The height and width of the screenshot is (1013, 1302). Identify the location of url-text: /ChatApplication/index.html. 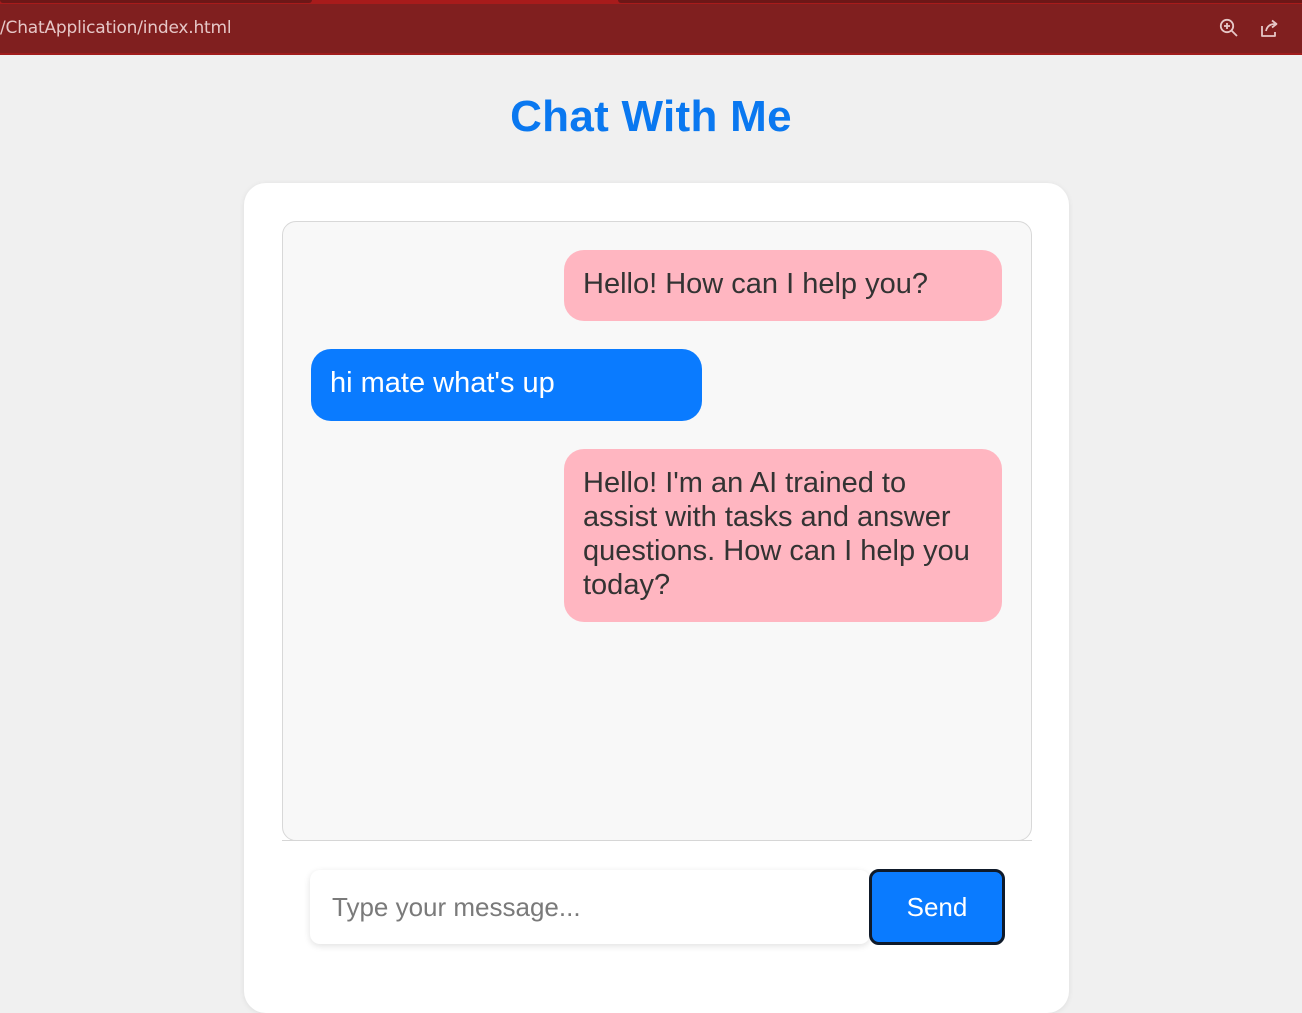
(116, 28).